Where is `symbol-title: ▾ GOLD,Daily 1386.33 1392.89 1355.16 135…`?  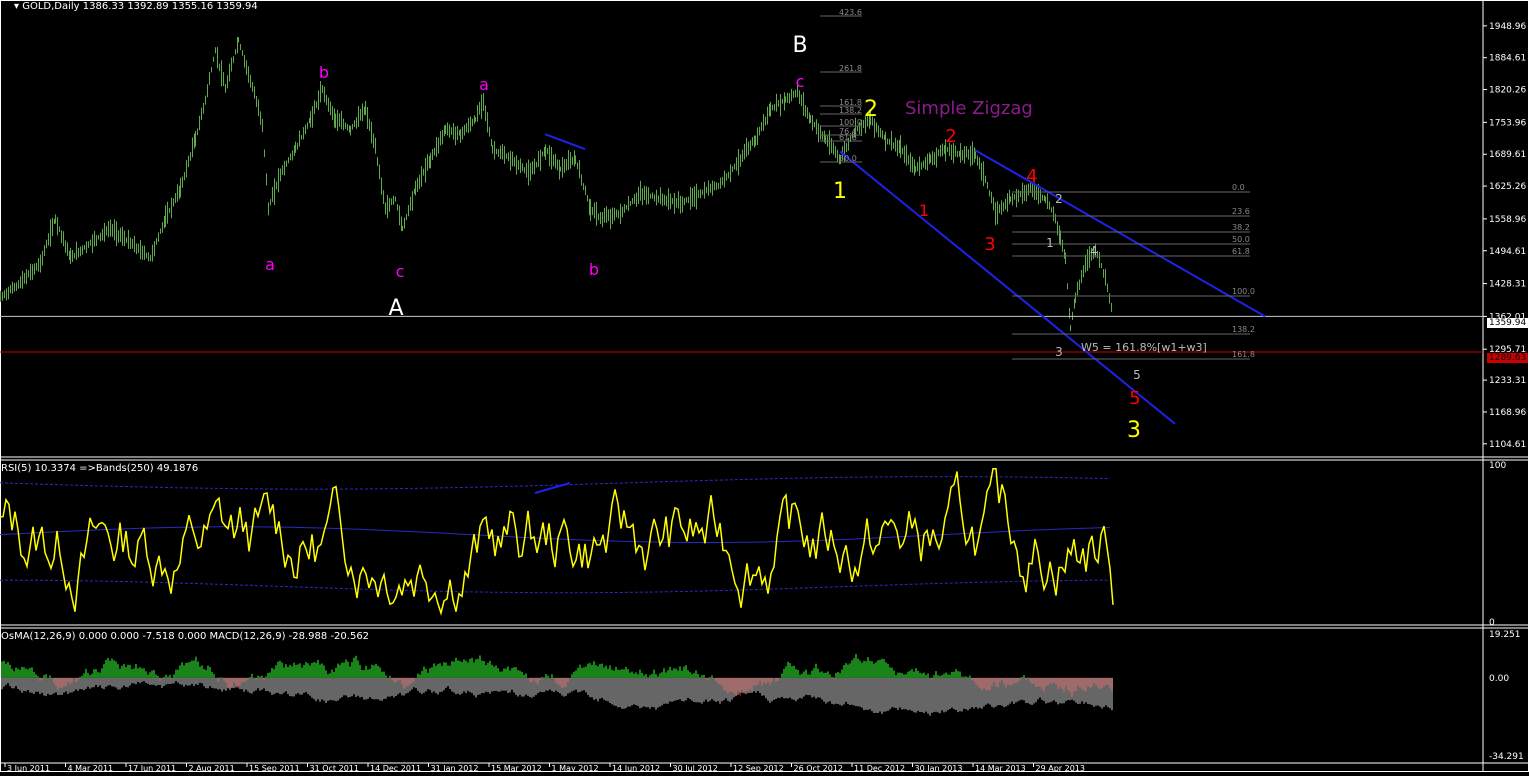
symbol-title: ▾ GOLD,Daily 1386.33 1392.89 1355.16 135… is located at coordinates (136, 6).